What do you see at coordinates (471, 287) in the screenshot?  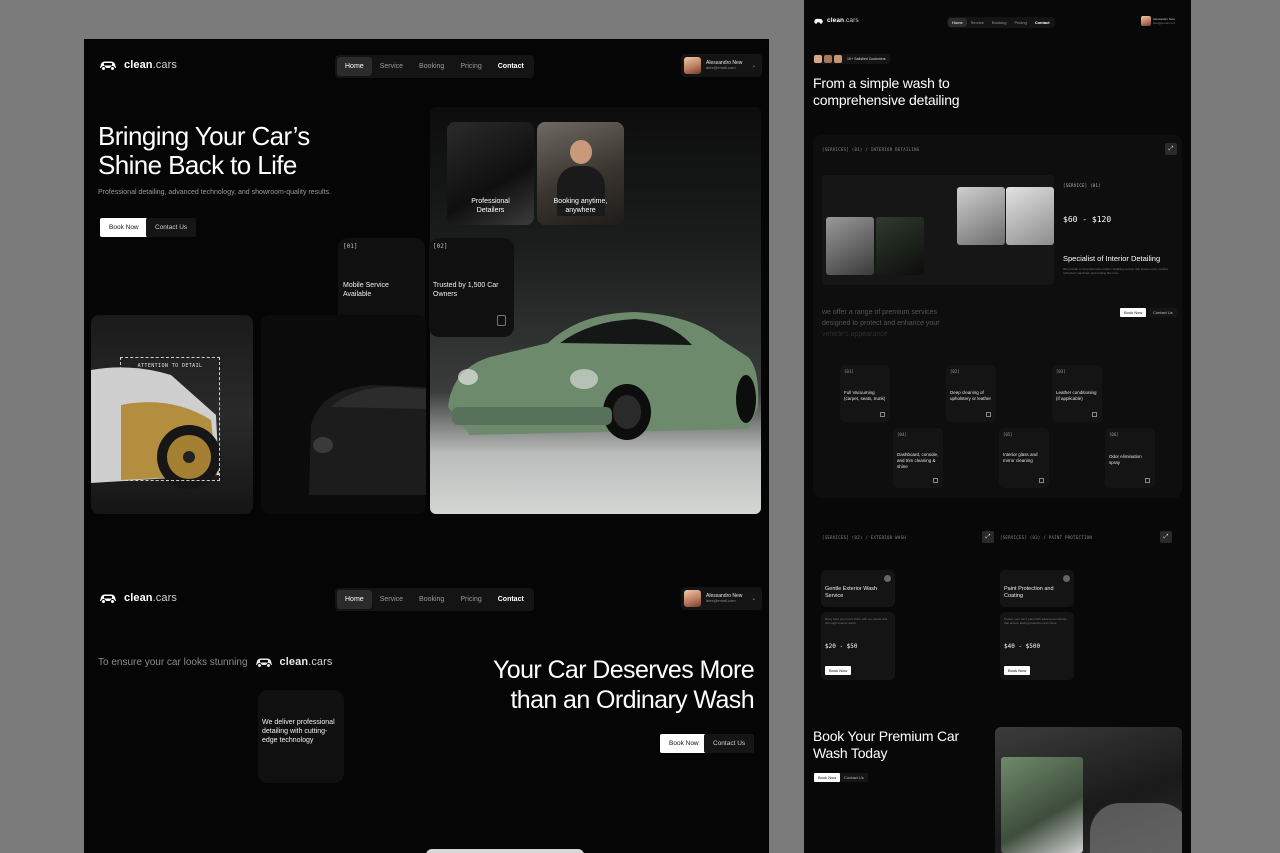 I see `trusted-tile: [02] Trusted by 1,500 Car Owners` at bounding box center [471, 287].